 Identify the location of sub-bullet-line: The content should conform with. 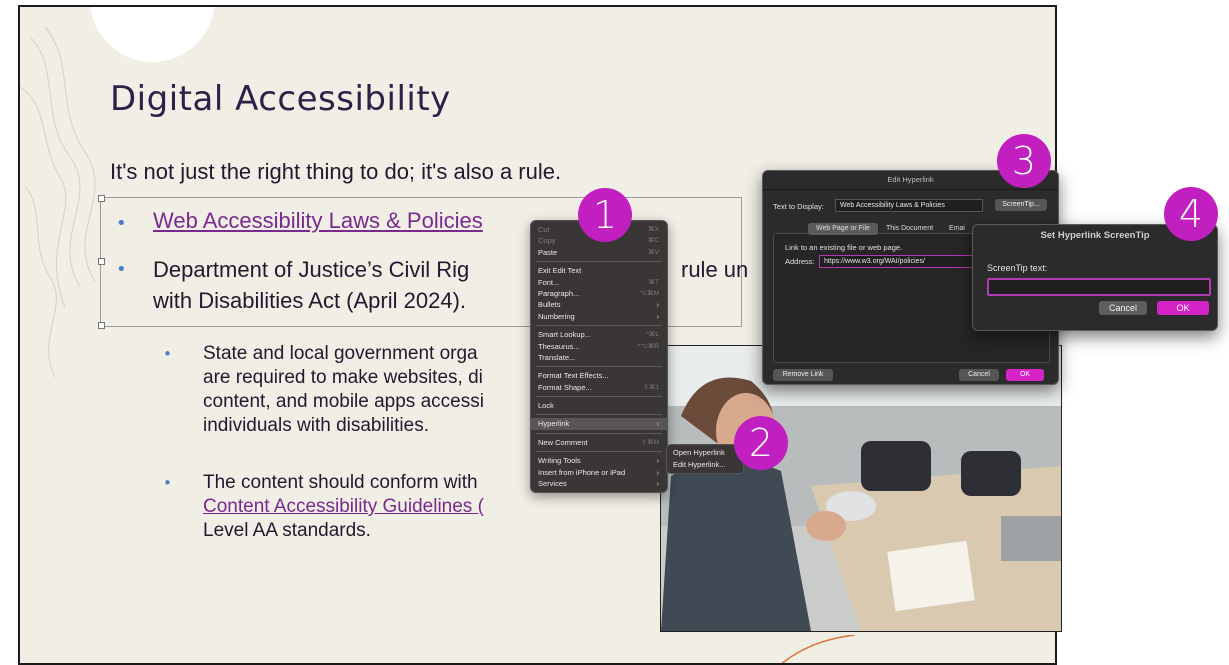
(340, 482).